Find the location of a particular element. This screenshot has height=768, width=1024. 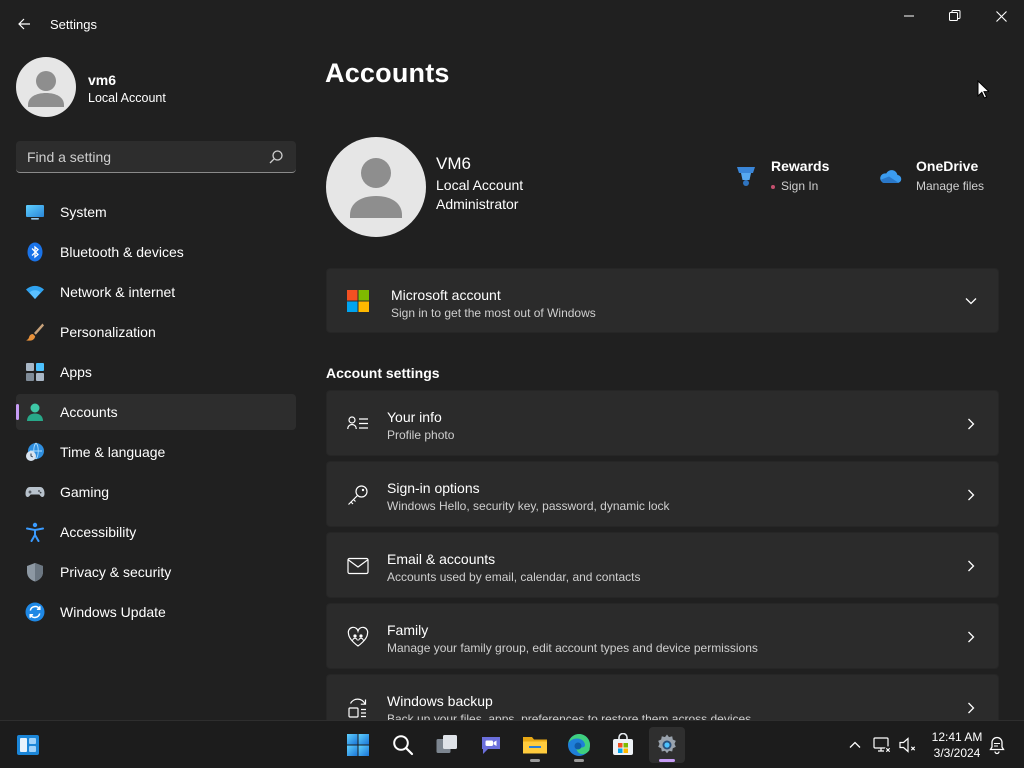

minimize-icon is located at coordinates (909, 16).